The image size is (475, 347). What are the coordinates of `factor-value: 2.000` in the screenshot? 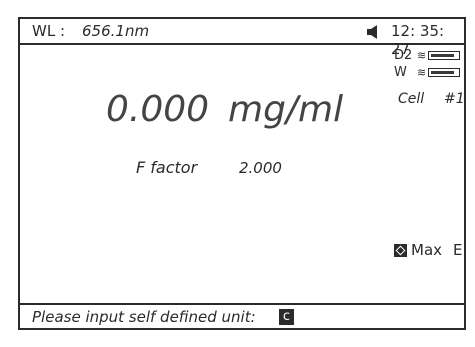 It's located at (260, 168).